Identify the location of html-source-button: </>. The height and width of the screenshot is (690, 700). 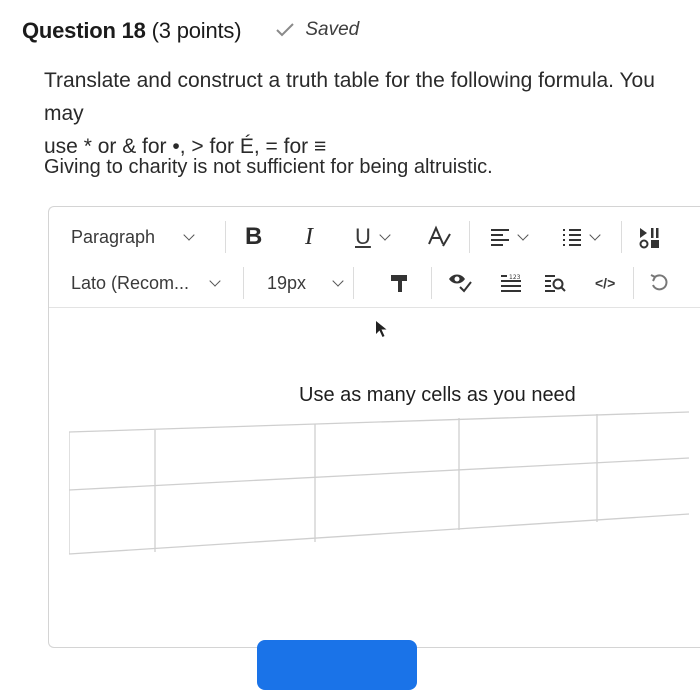
(605, 283).